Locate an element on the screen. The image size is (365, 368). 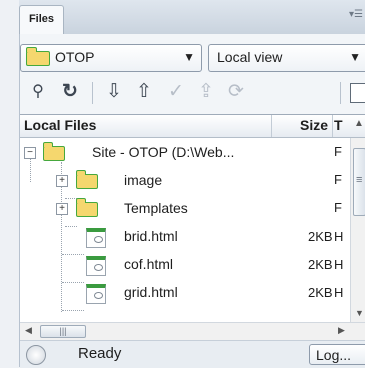
check-out-icon: ✓ is located at coordinates (176, 92).